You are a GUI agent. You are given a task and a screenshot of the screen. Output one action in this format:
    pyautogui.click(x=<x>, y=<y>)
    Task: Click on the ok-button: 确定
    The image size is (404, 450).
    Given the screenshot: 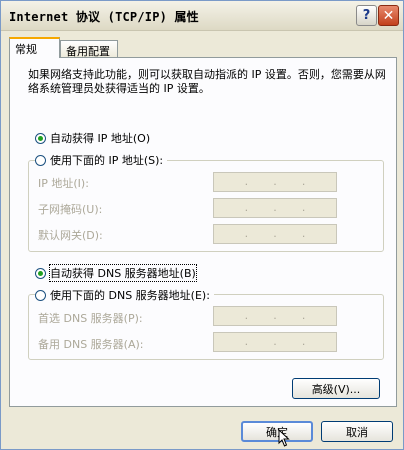 What is the action you would take?
    pyautogui.click(x=277, y=431)
    